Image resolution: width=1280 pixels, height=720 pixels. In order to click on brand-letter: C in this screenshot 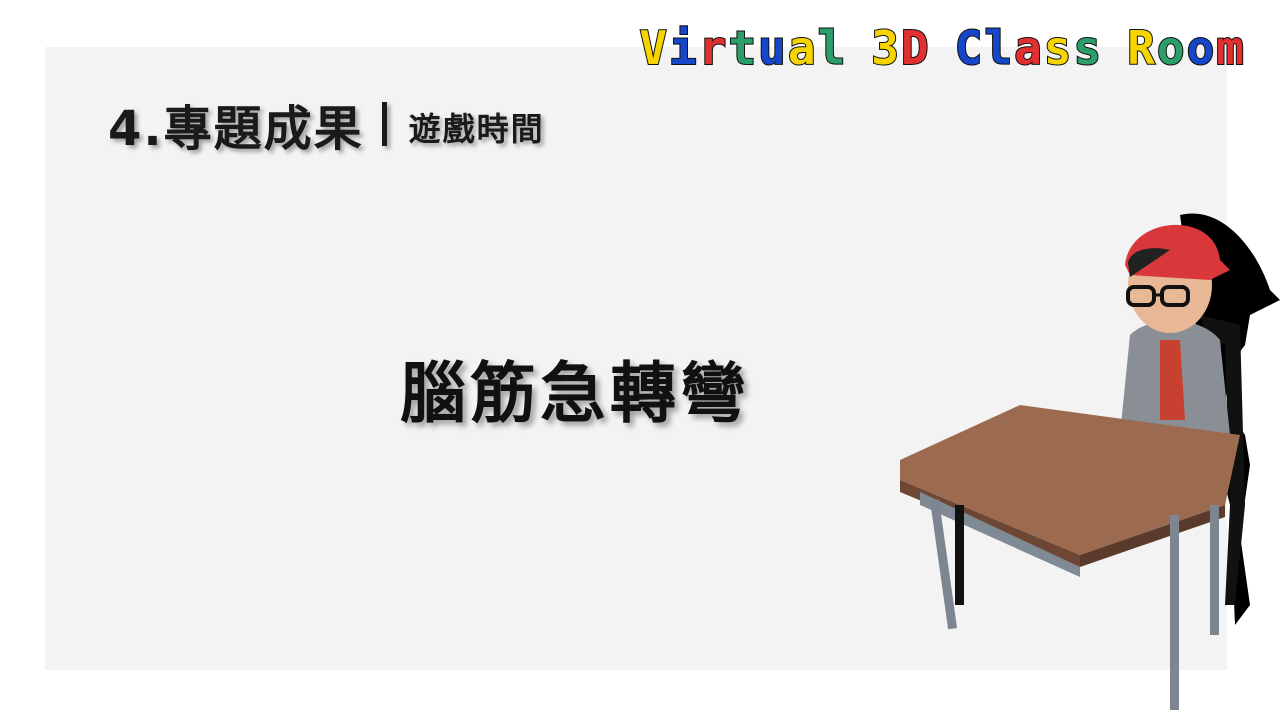, I will do `click(969, 48)`.